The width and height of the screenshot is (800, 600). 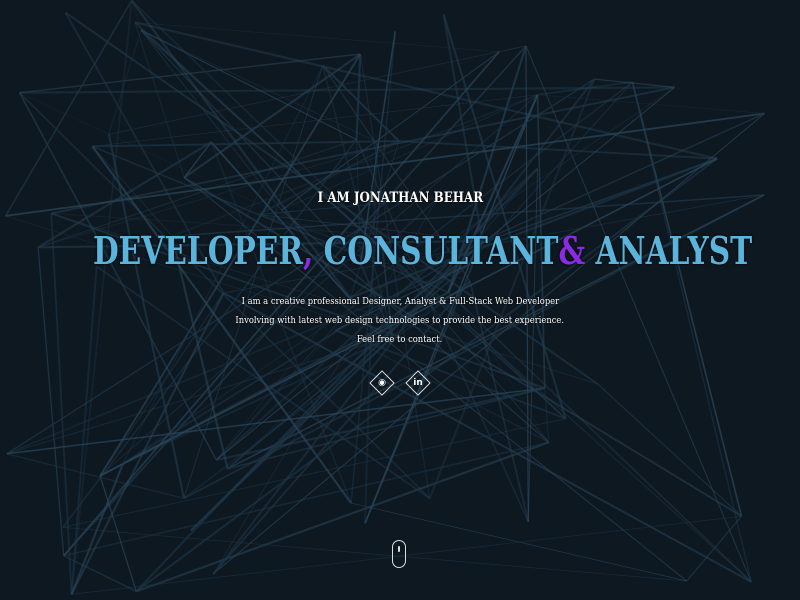 What do you see at coordinates (308, 250) in the screenshot?
I see `title-comma: ,` at bounding box center [308, 250].